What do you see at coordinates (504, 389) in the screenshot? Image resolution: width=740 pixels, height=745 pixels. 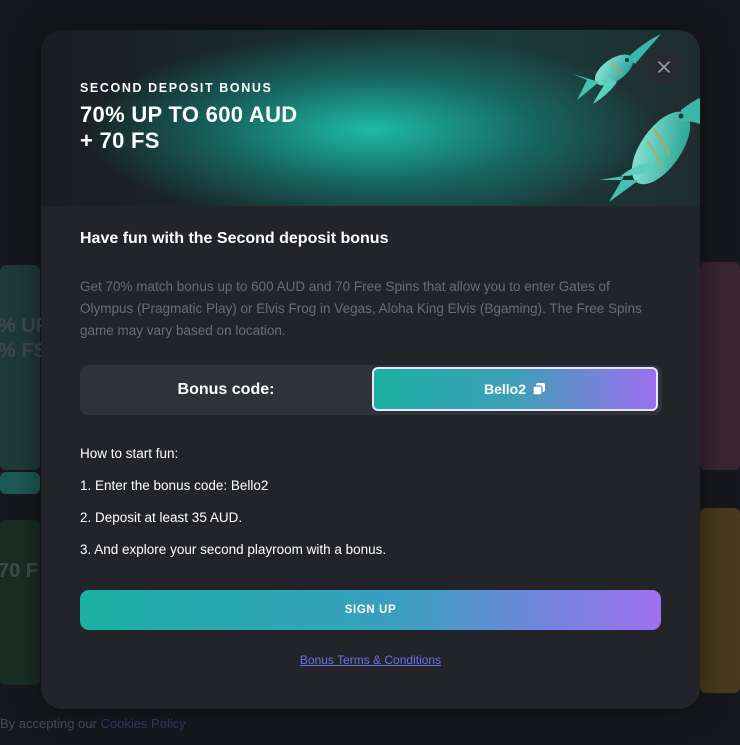 I see `bonus-code-value: Bello2` at bounding box center [504, 389].